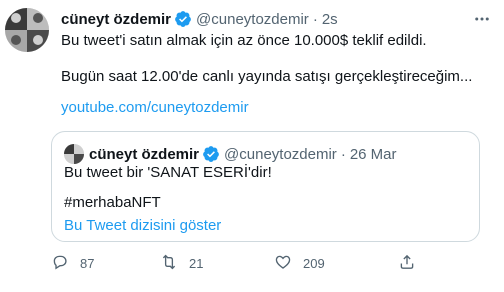 The width and height of the screenshot is (504, 292). Describe the element at coordinates (168, 172) in the screenshot. I see `quoted-text: Bu tweet bir 'SANAT ESERİ'dir!` at that location.